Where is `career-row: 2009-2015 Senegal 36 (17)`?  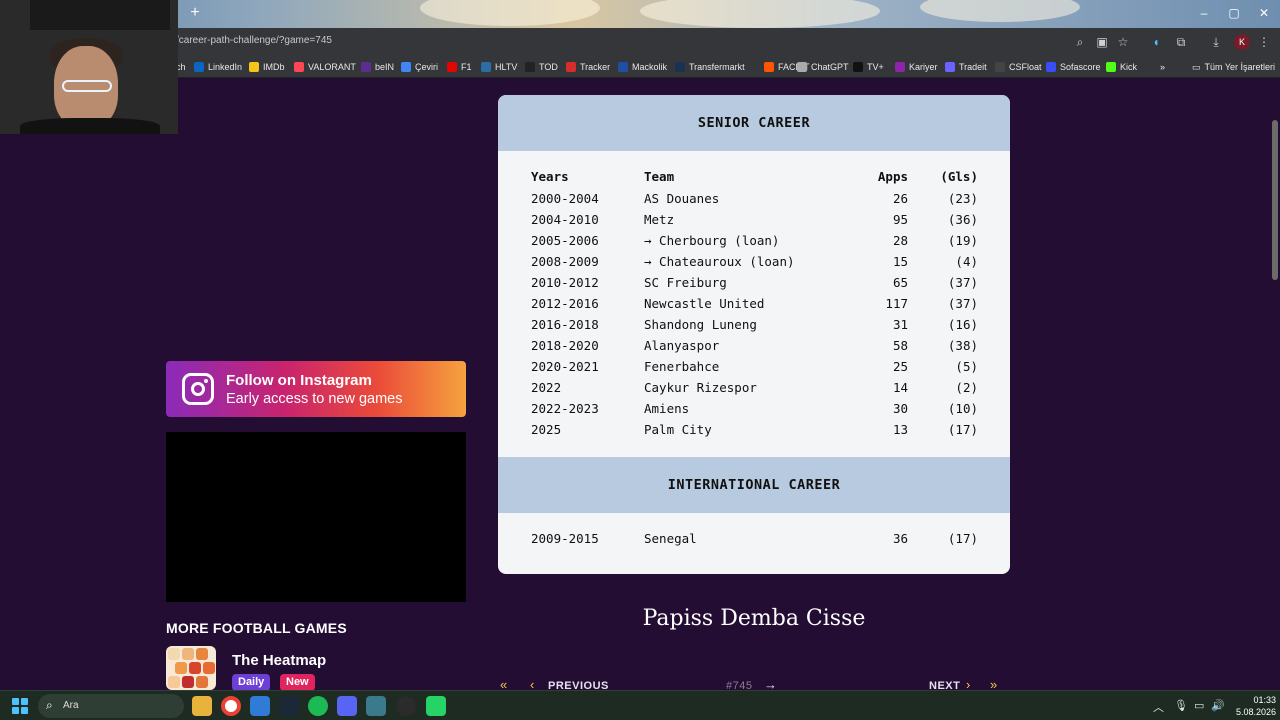 career-row: 2009-2015 Senegal 36 (17) is located at coordinates (754, 539).